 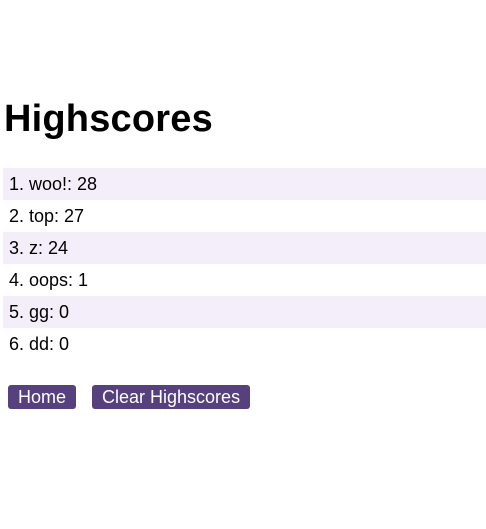 What do you see at coordinates (171, 397) in the screenshot?
I see `clear-highscores-button: Clear Highscores` at bounding box center [171, 397].